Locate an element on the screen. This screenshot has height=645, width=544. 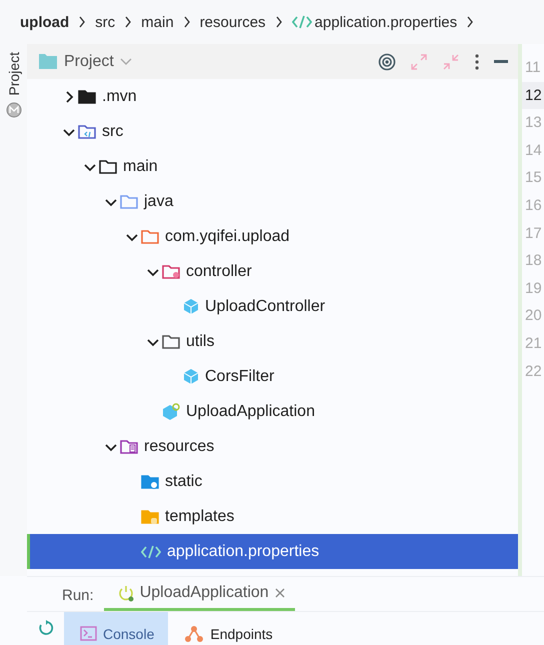
tree-row: java is located at coordinates (272, 201).